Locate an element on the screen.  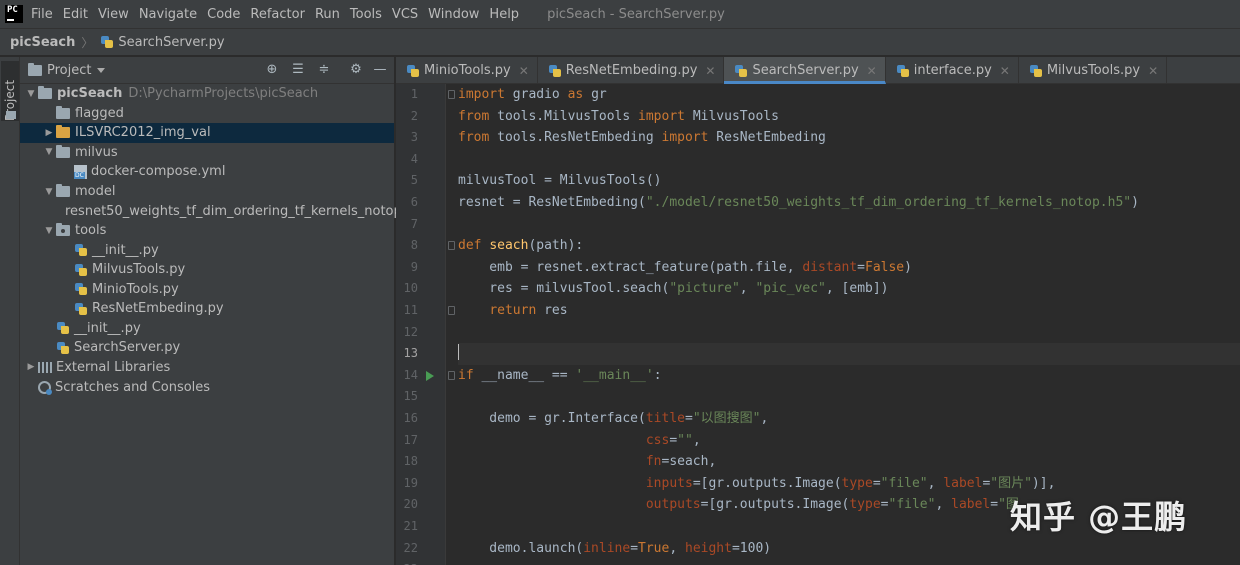
line-number: 1 is located at coordinates (414, 94).